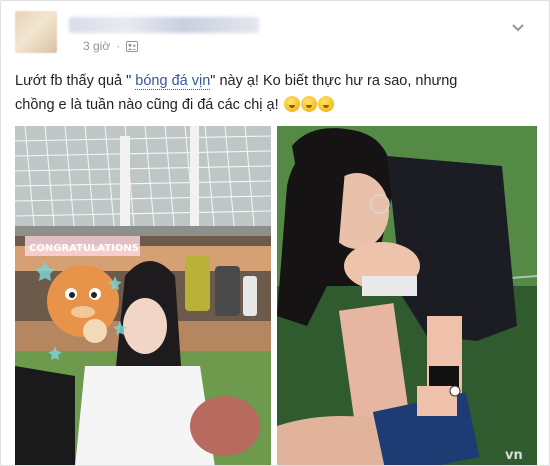 The height and width of the screenshot is (466, 550). Describe the element at coordinates (96, 46) in the screenshot. I see `post-timestamp: 3 giờ` at that location.